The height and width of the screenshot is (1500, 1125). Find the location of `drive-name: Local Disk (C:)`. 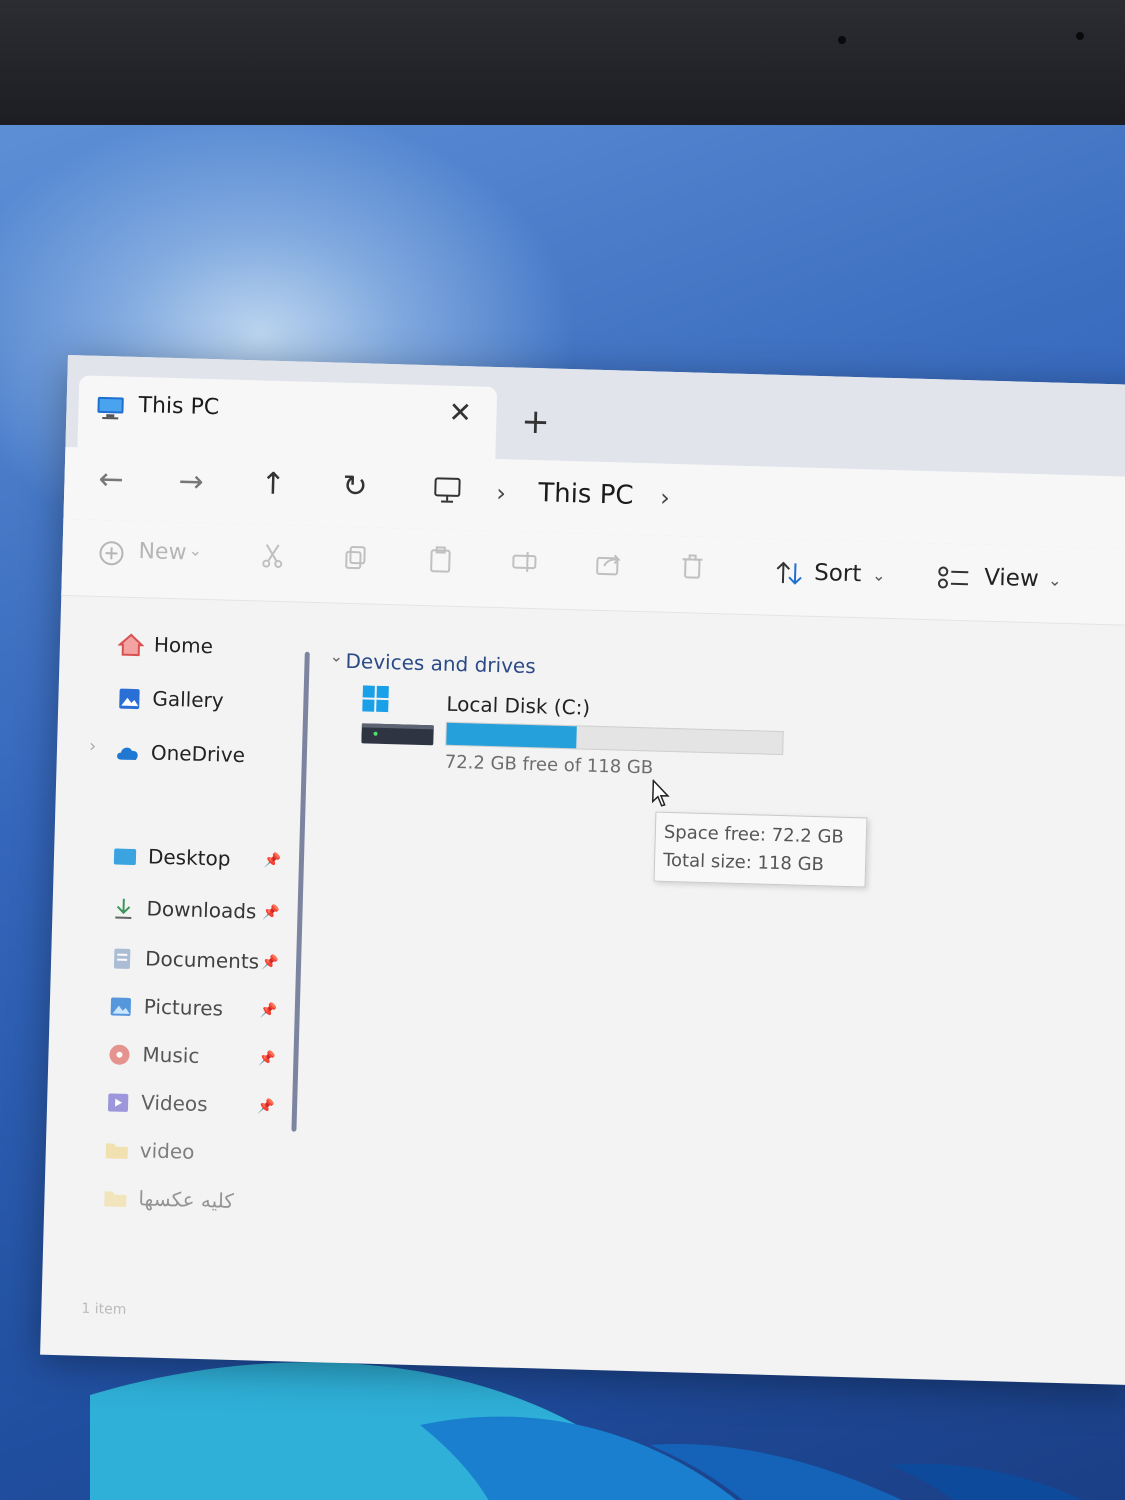

drive-name: Local Disk (C:) is located at coordinates (518, 705).